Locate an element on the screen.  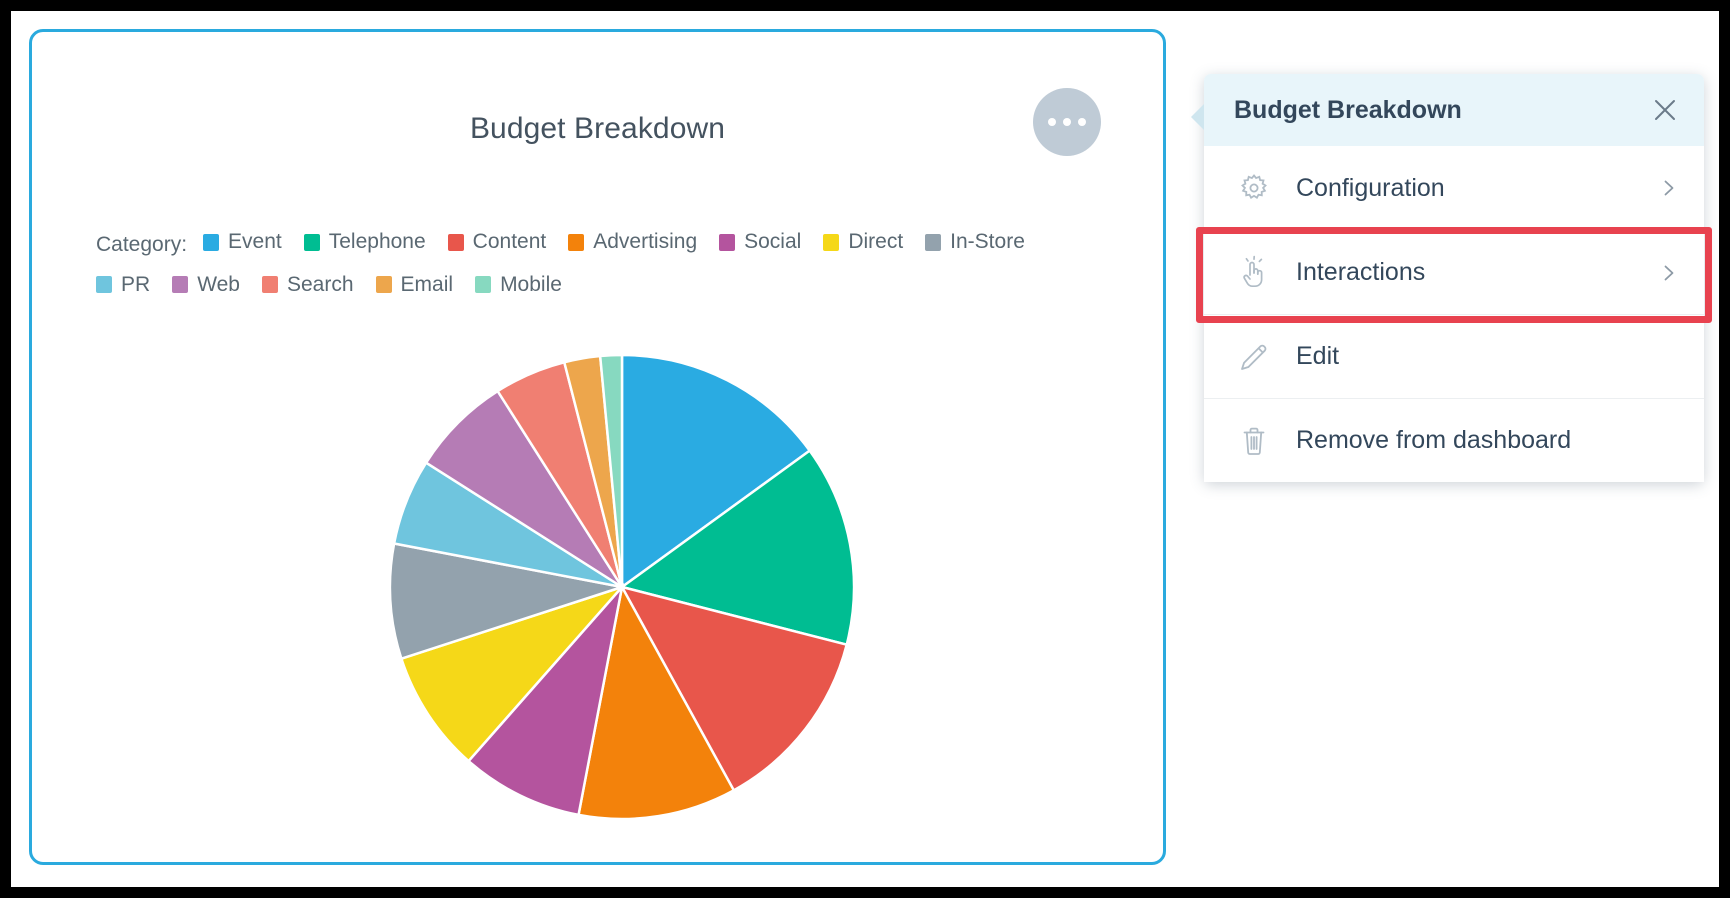
menu-item-label: Edit is located at coordinates (1318, 356).